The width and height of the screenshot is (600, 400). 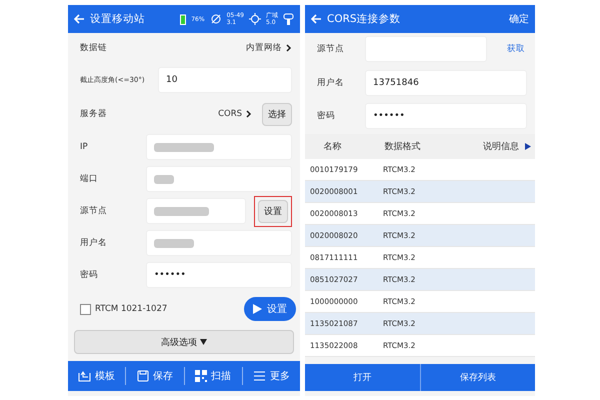 What do you see at coordinates (85, 309) in the screenshot?
I see `checkbox` at bounding box center [85, 309].